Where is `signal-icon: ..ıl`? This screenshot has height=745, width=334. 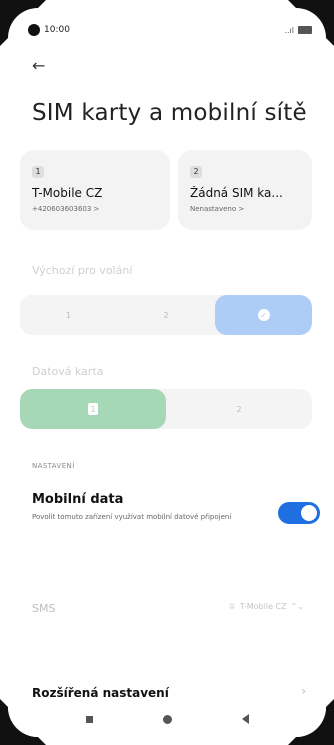
signal-icon: ..ıl is located at coordinates (289, 30).